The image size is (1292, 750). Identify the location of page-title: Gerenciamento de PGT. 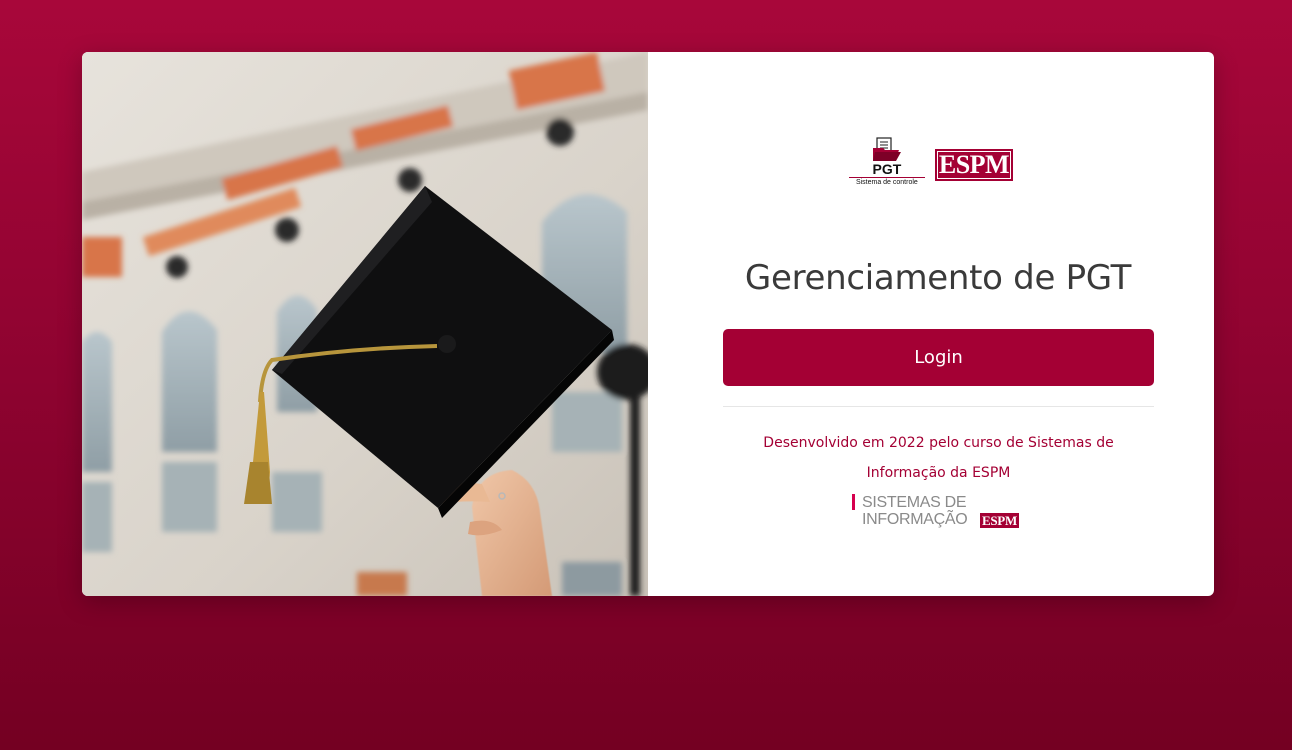
(938, 278).